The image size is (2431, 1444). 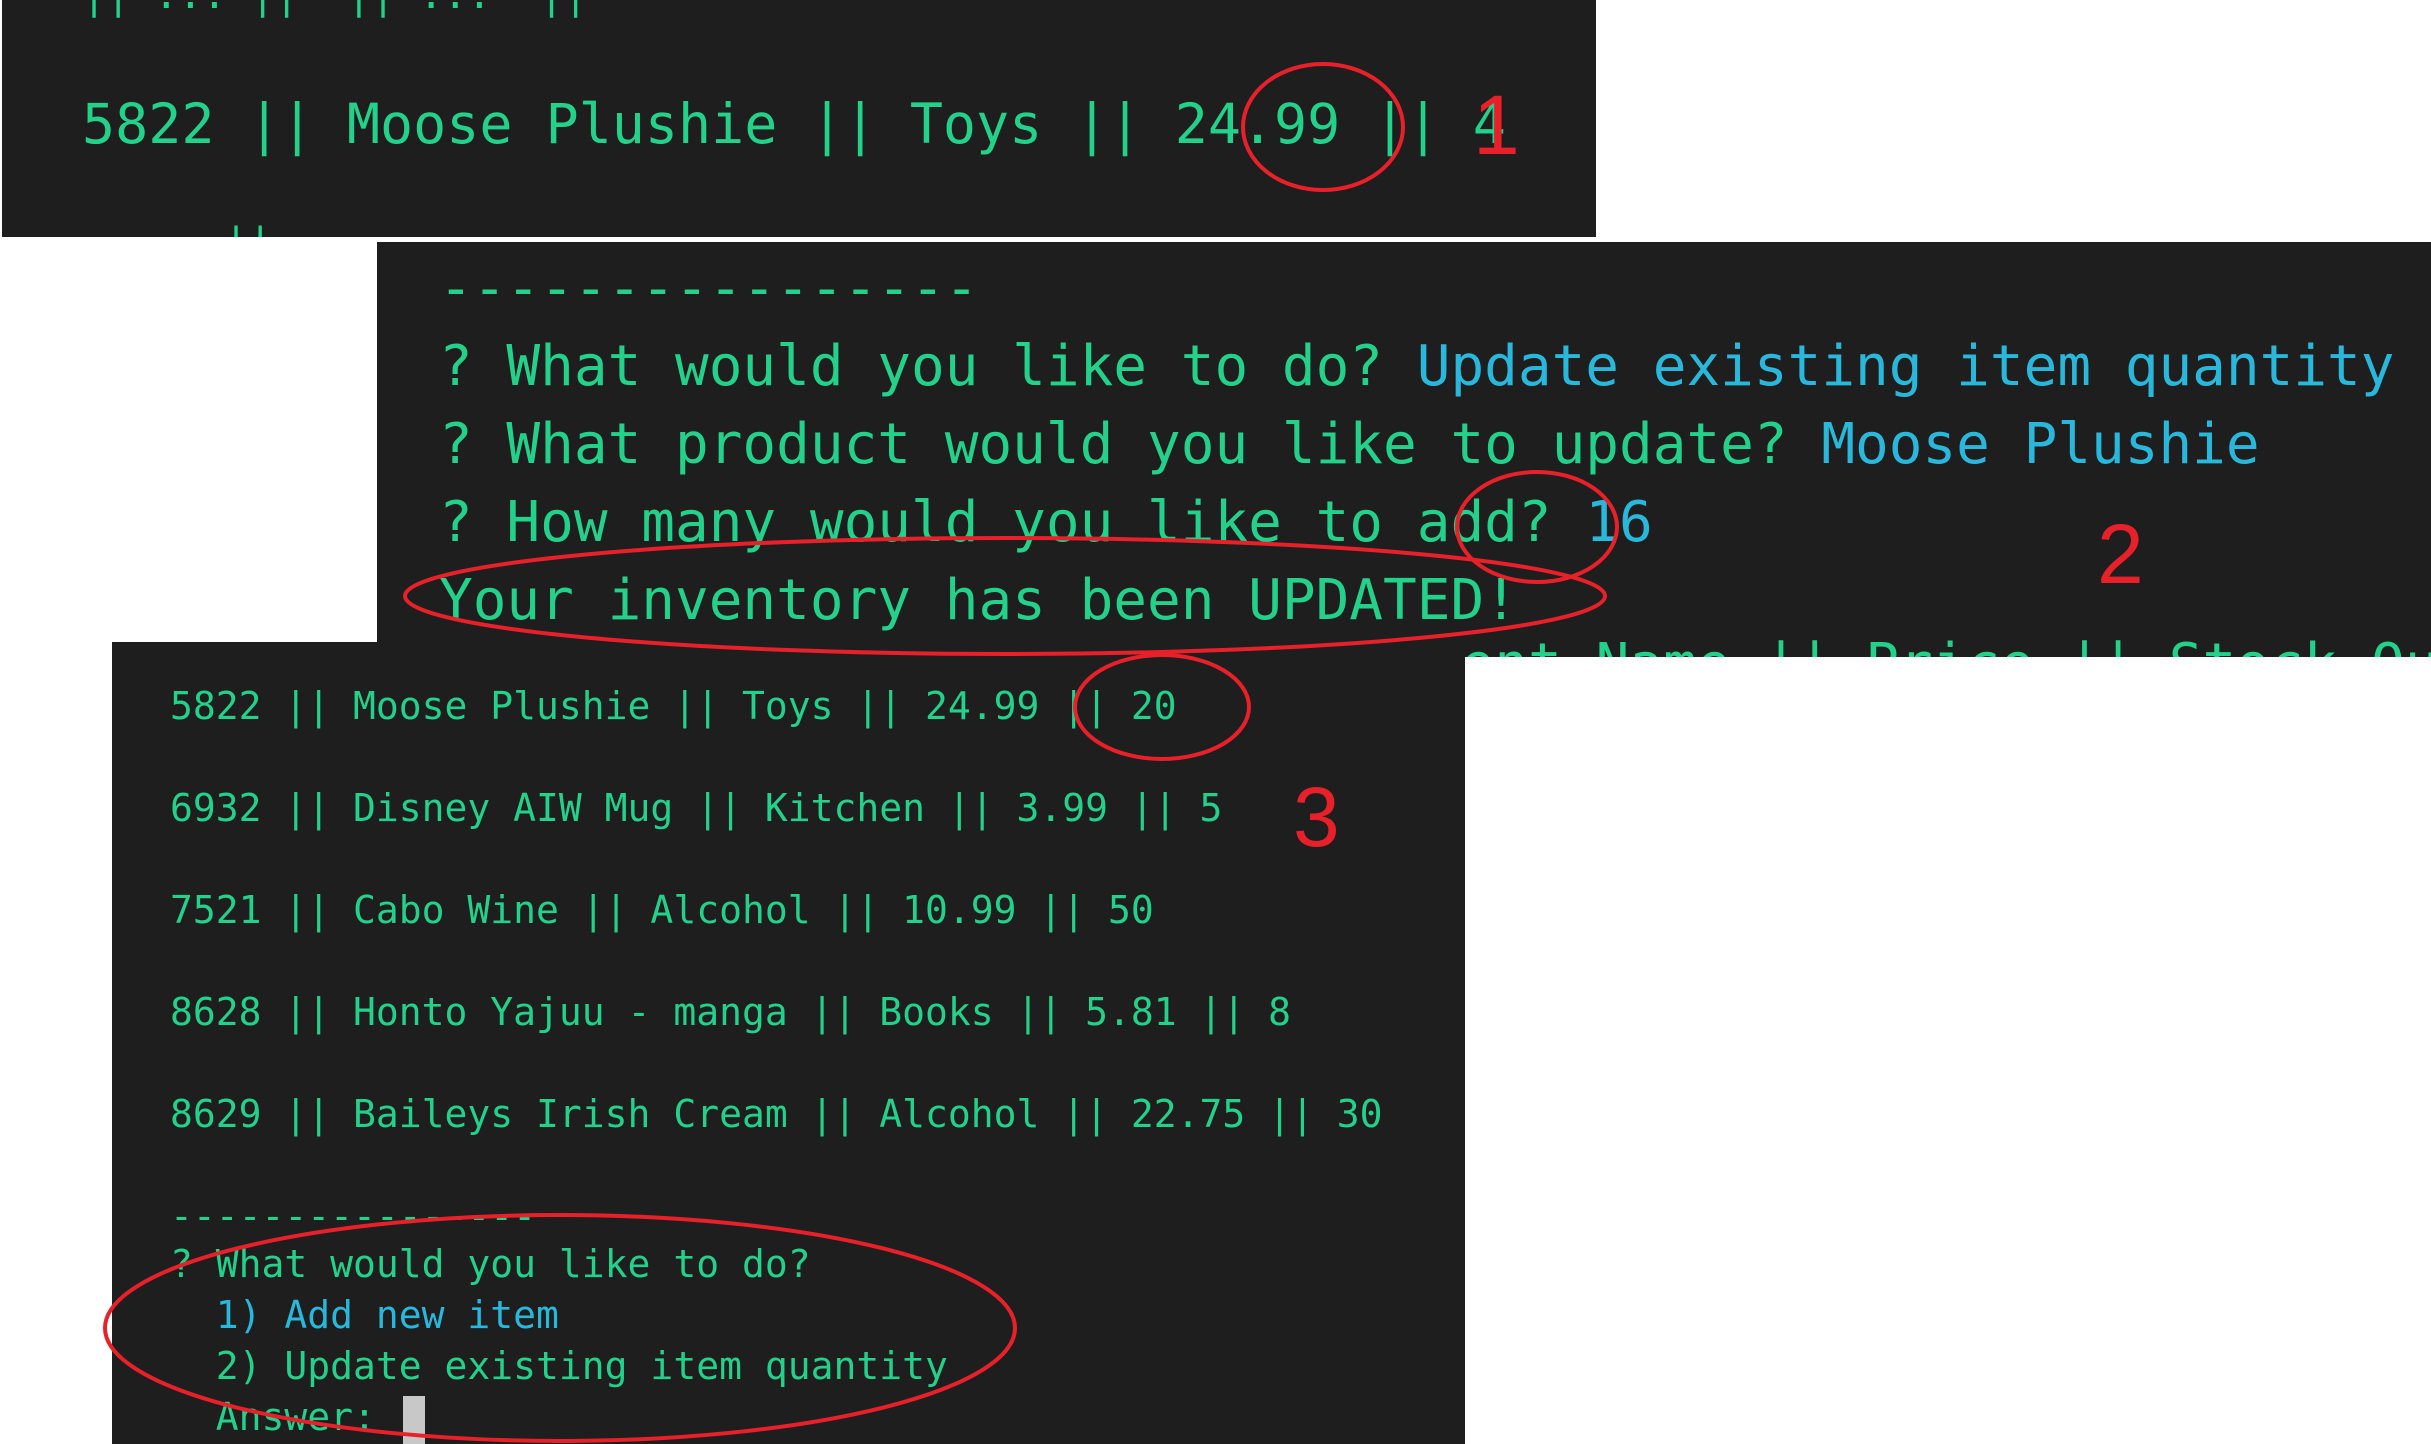 I want to click on annotation-circle-added-quantity, so click(x=1537, y=527).